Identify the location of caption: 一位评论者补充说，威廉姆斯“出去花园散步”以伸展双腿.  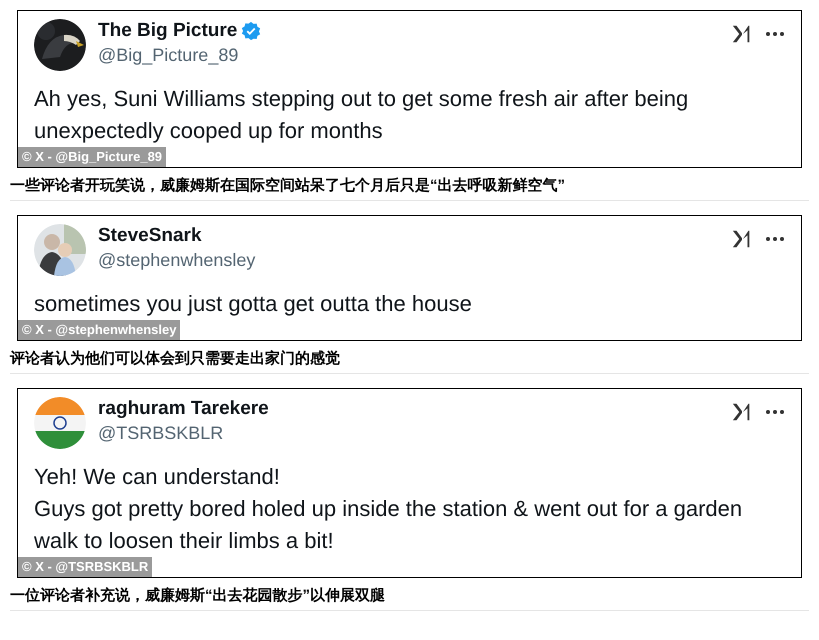
(409, 598).